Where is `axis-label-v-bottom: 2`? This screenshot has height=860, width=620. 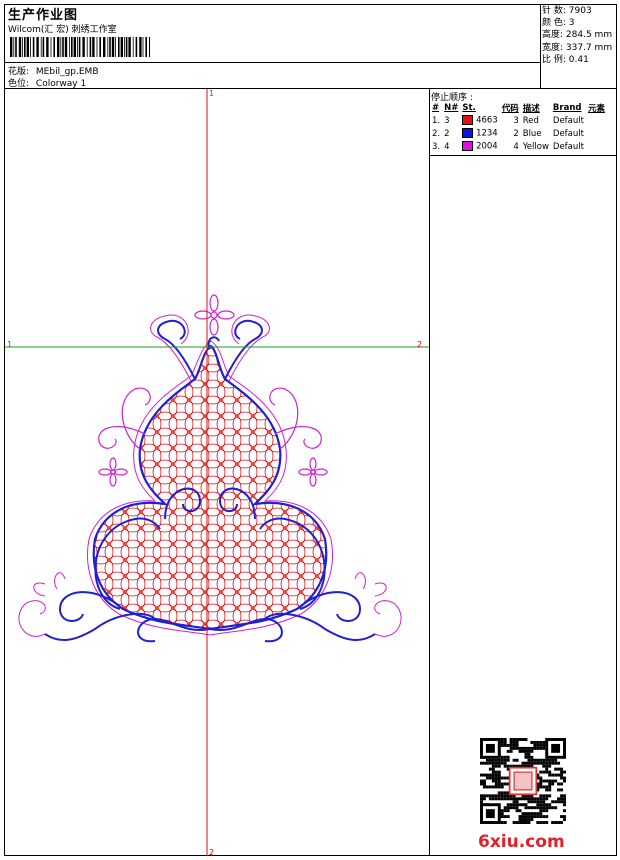
axis-label-v-bottom: 2 is located at coordinates (212, 852).